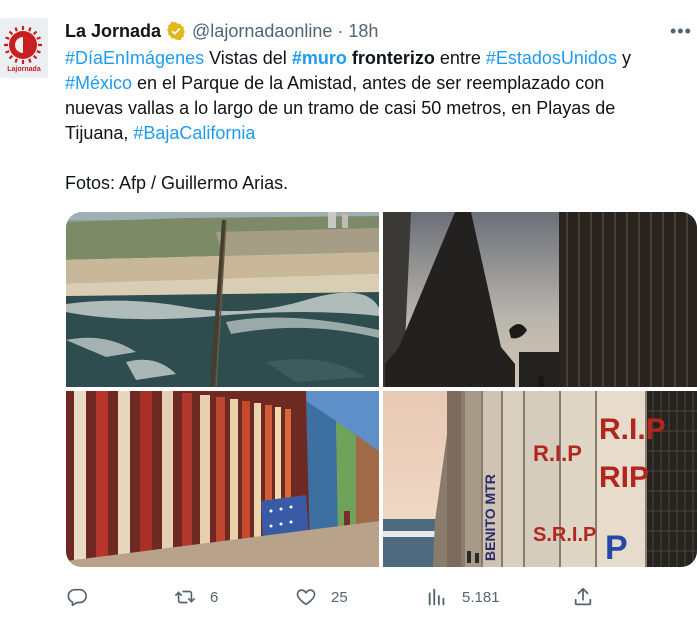 The image size is (697, 627). I want to click on share-upload-icon, so click(583, 596).